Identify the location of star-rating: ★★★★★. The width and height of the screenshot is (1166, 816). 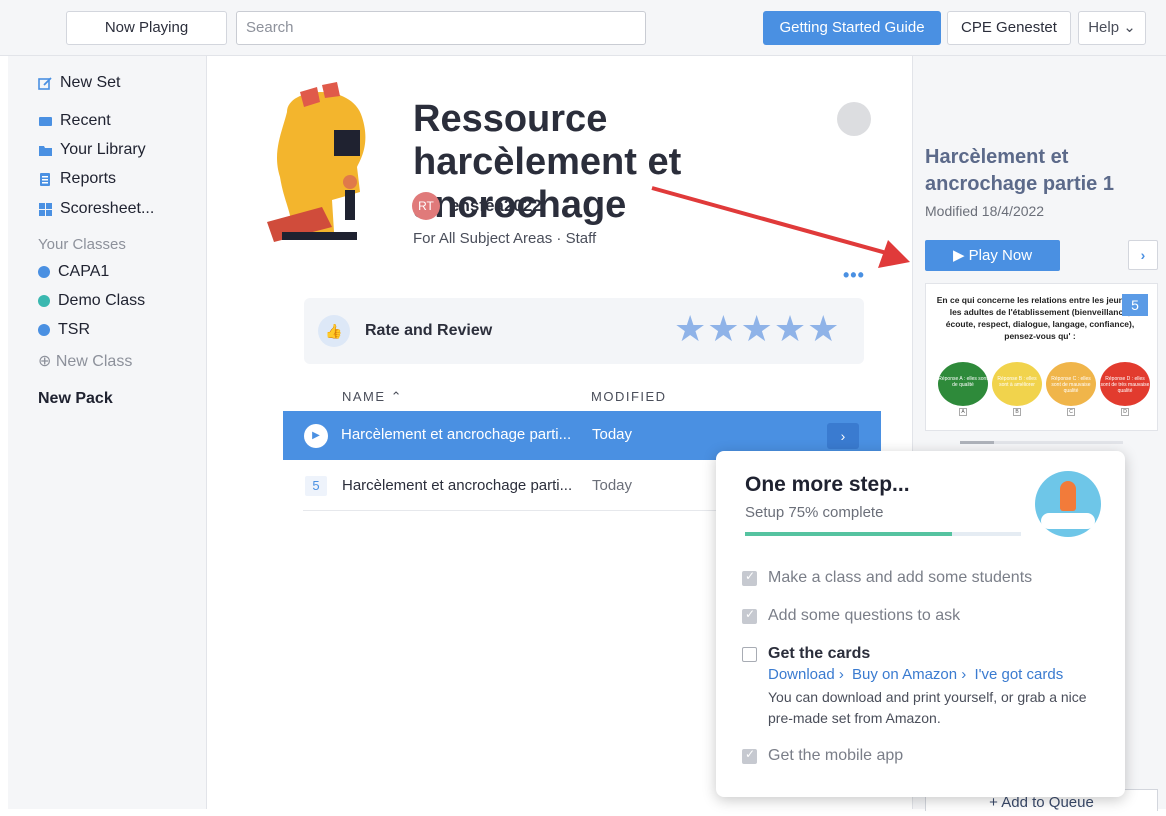
(757, 329).